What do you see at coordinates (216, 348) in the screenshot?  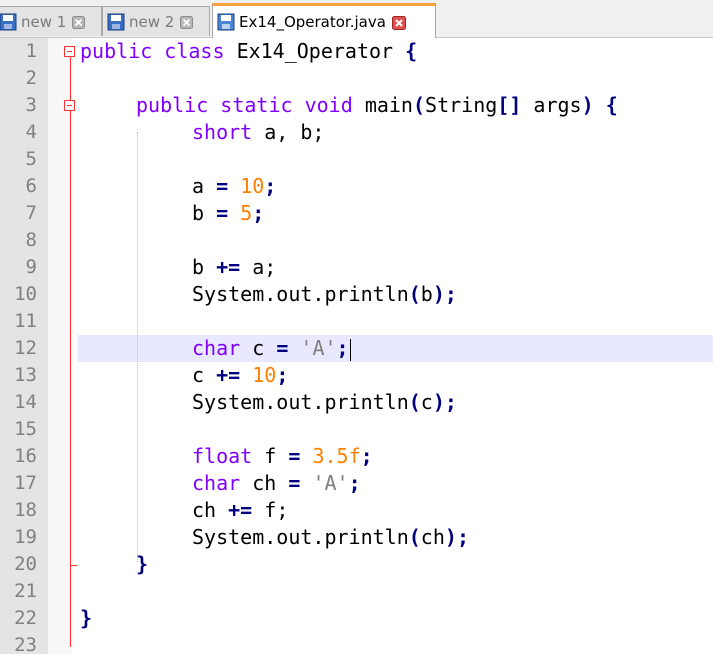 I see `type-keyword: char` at bounding box center [216, 348].